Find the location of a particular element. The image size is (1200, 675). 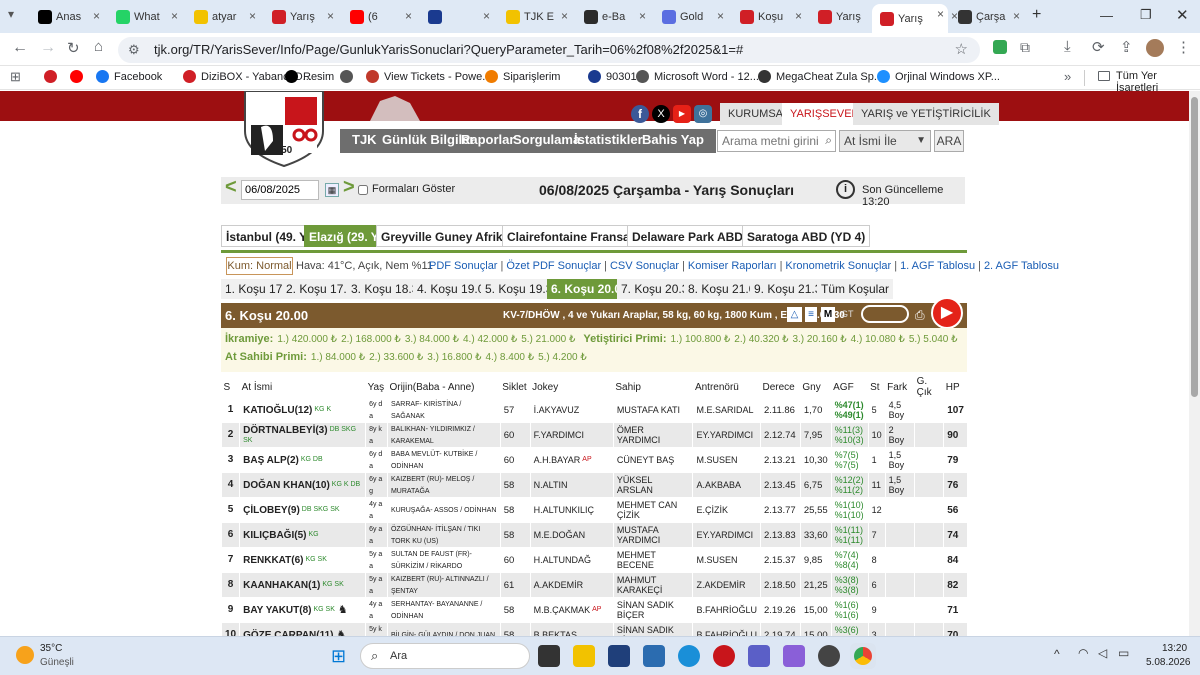

document-icon: ≡ is located at coordinates (811, 314).